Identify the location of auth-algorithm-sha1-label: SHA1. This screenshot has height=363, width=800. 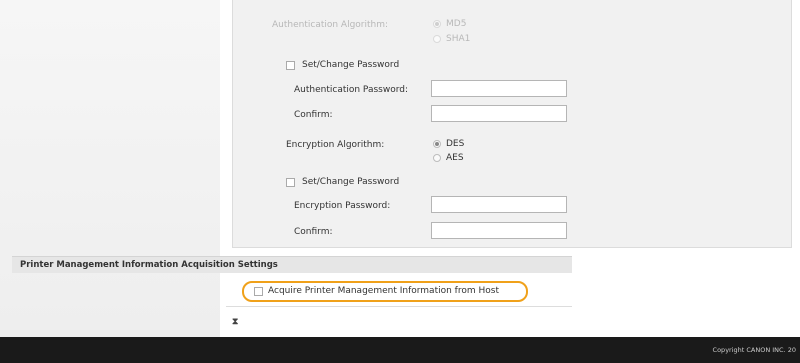
(458, 39).